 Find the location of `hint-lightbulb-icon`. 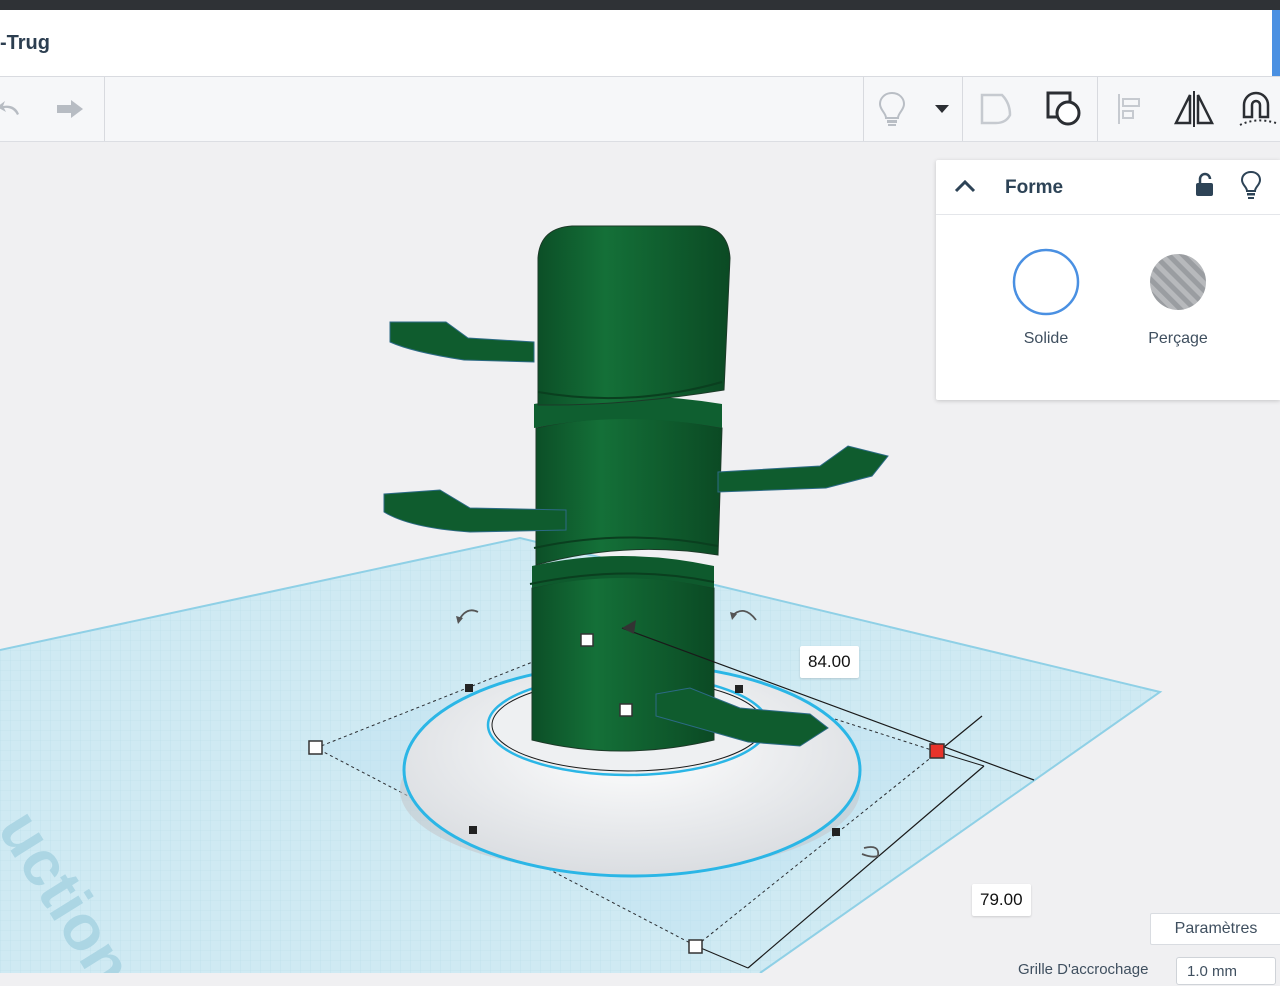

hint-lightbulb-icon is located at coordinates (1251, 185).